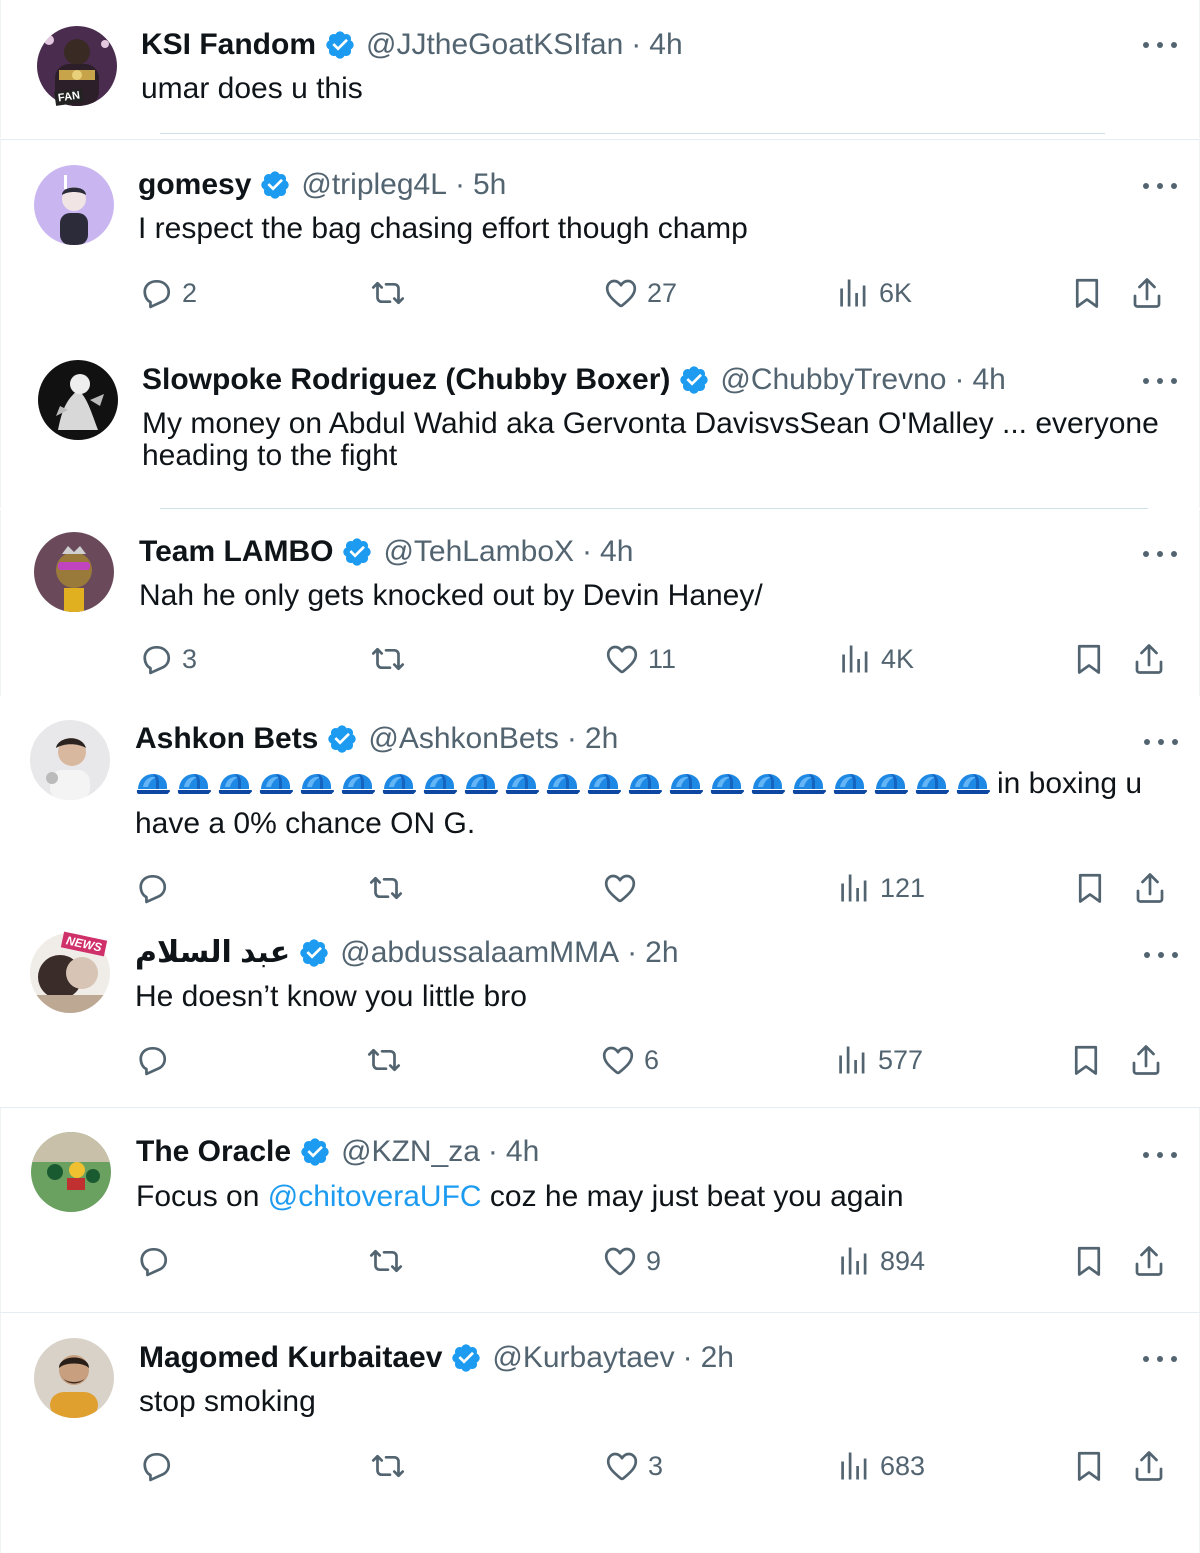  Describe the element at coordinates (213, 1152) in the screenshot. I see `display-name: The Oracle` at that location.